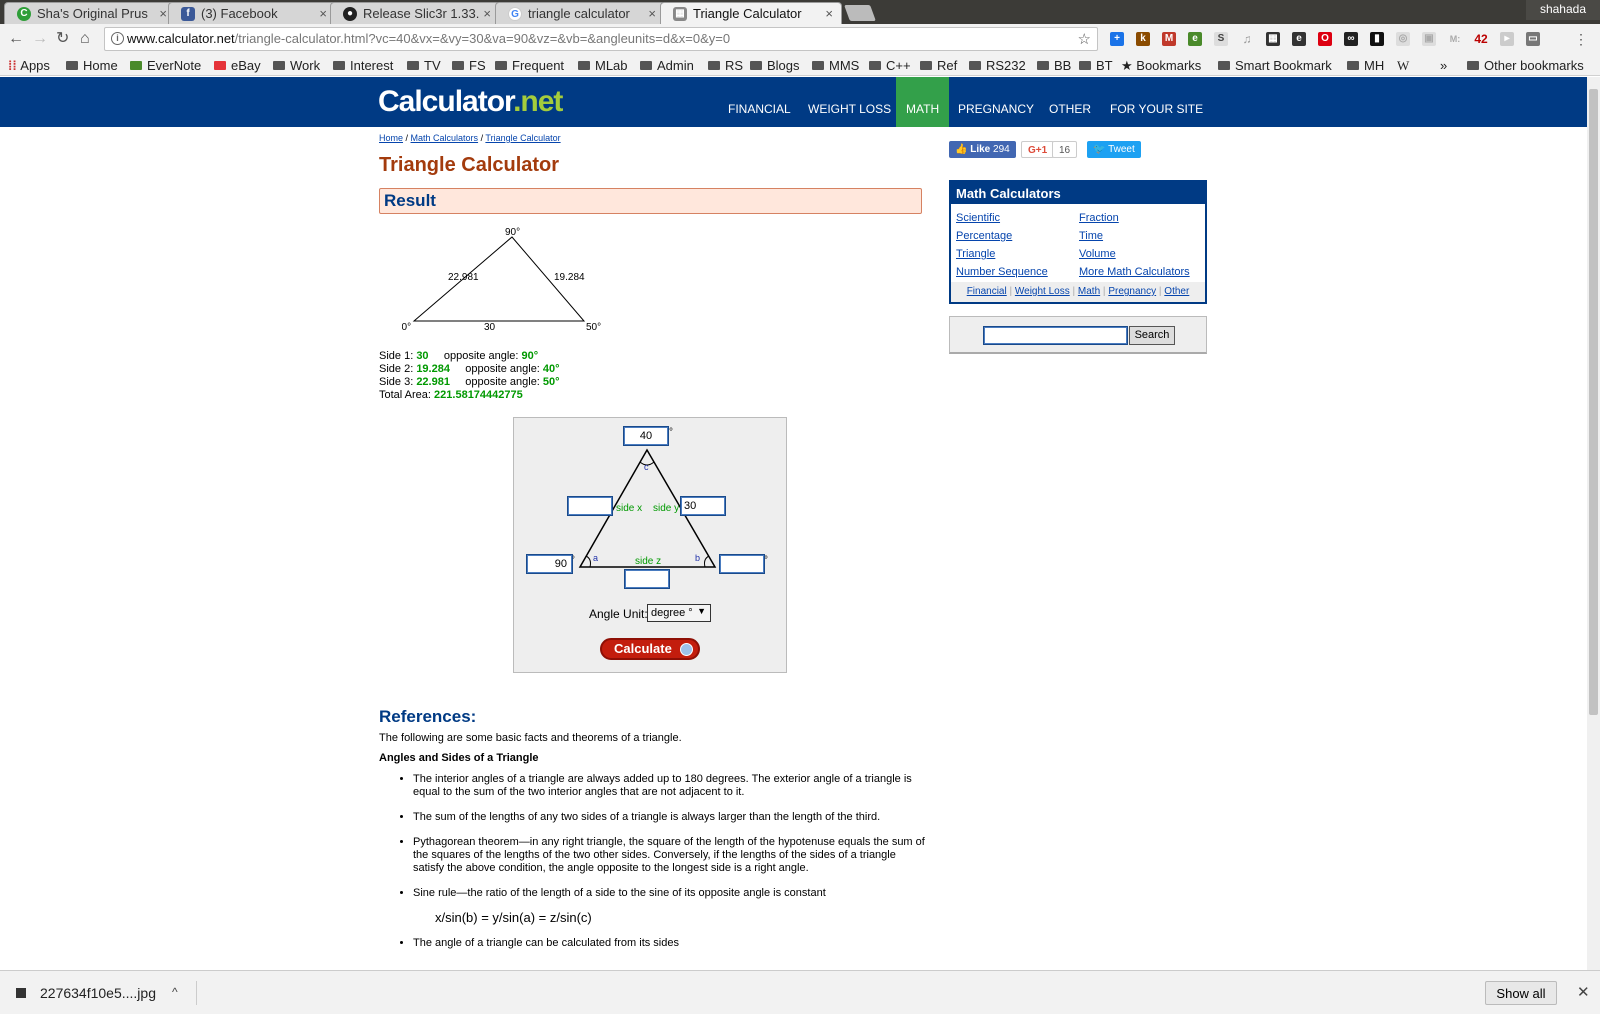 The height and width of the screenshot is (1014, 1600). I want to click on side-z-input, so click(647, 579).